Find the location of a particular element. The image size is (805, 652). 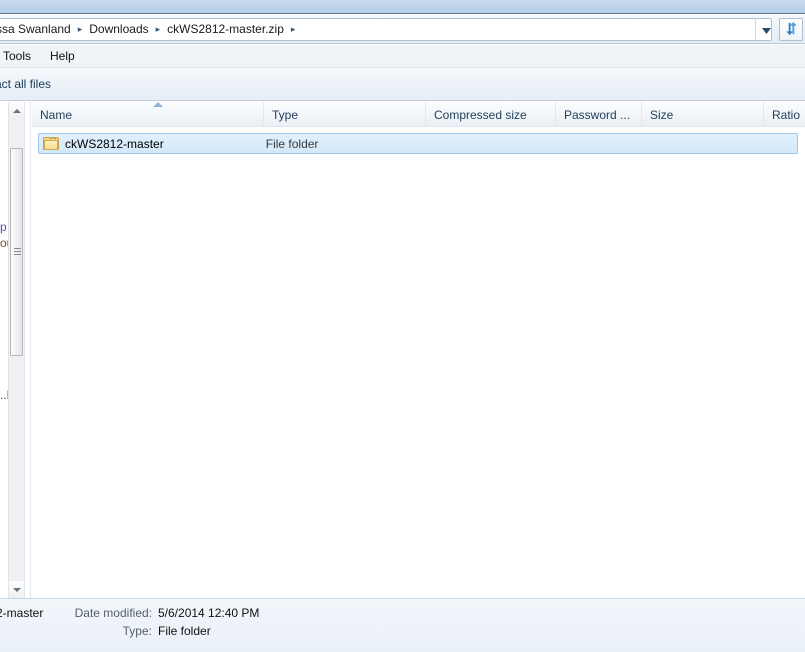

address-history-dropdown is located at coordinates (766, 29).